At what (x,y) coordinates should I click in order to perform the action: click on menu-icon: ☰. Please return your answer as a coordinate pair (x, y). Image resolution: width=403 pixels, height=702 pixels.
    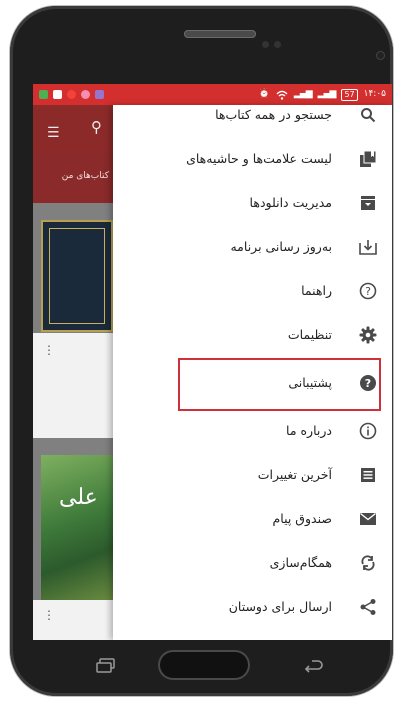
    Looking at the image, I should click on (53, 133).